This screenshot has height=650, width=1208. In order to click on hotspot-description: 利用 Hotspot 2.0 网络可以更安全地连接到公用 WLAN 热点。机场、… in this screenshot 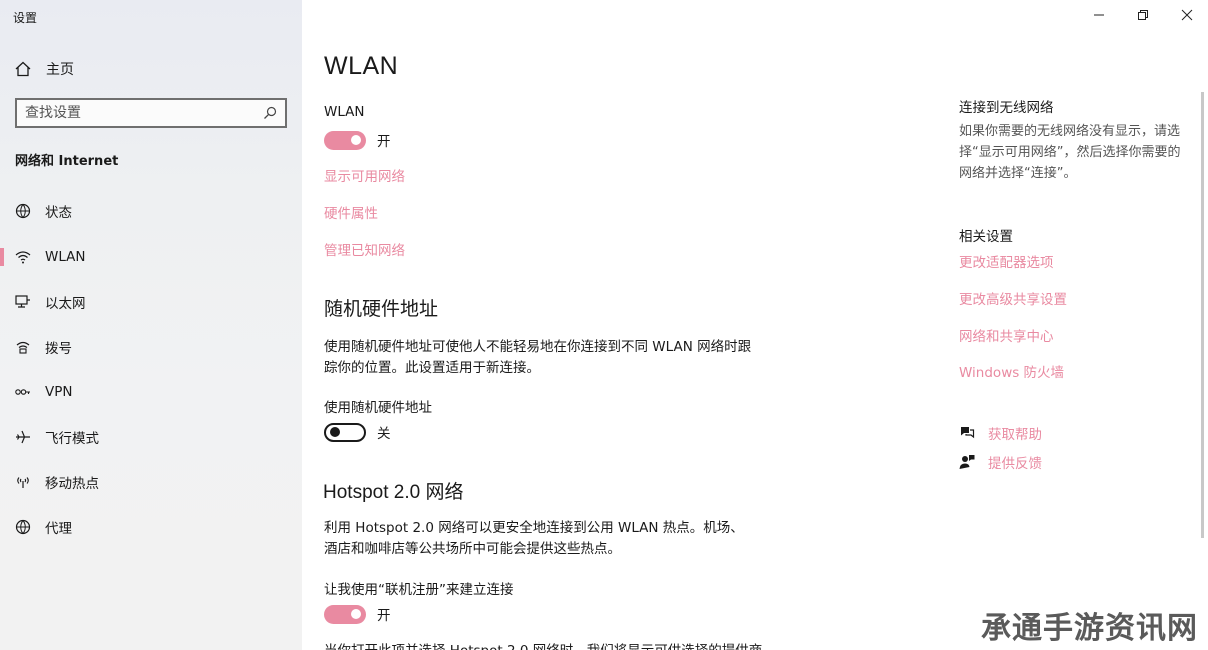, I will do `click(534, 538)`.